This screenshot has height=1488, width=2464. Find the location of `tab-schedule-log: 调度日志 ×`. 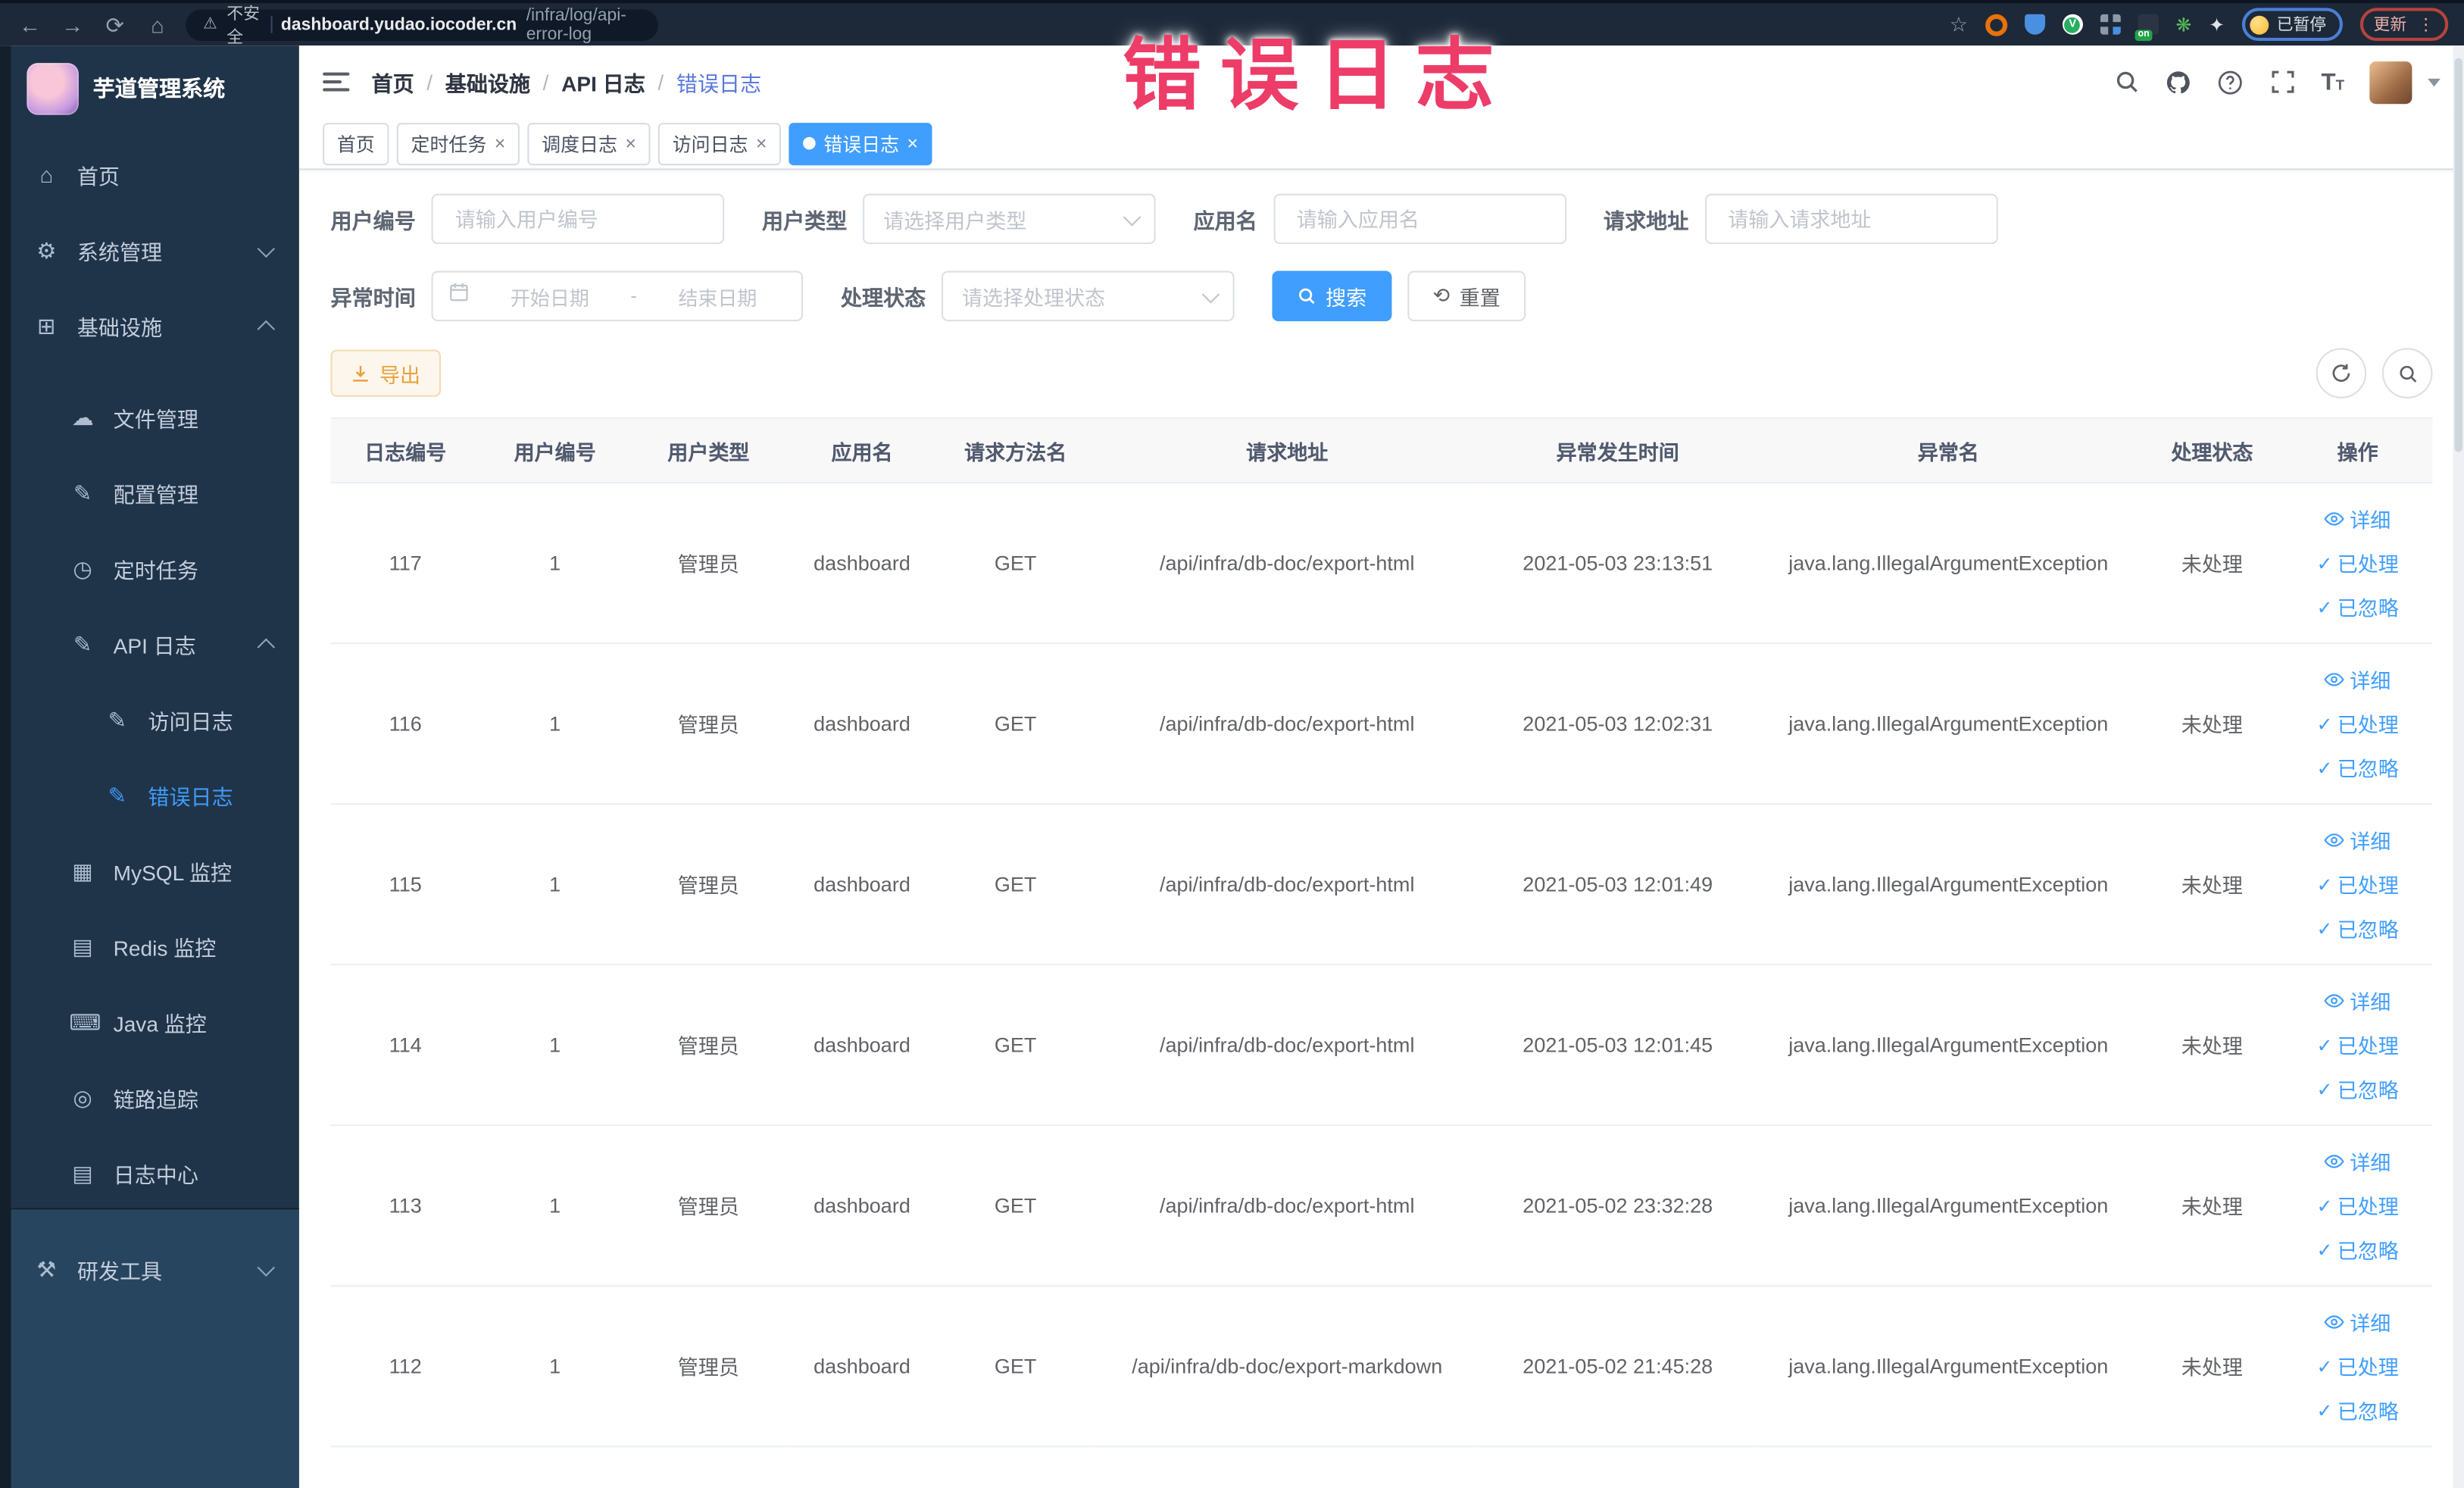

tab-schedule-log: 调度日志 × is located at coordinates (589, 143).